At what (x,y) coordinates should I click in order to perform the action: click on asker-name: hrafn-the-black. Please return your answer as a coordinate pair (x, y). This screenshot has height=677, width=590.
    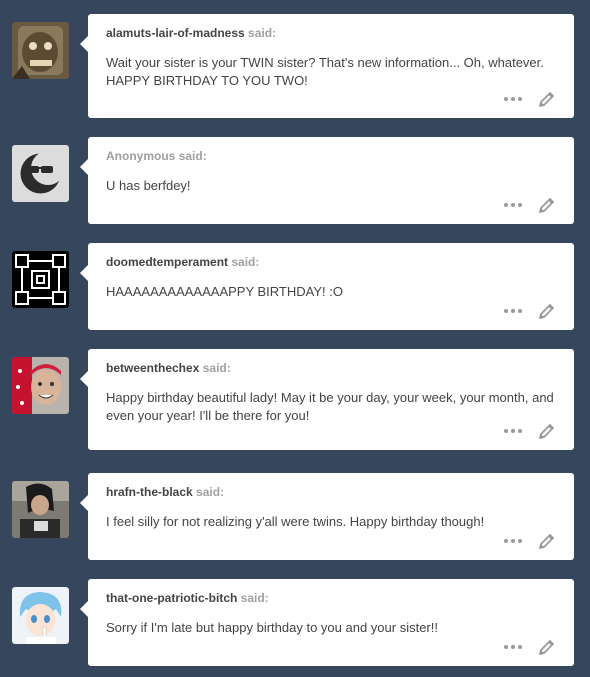
    Looking at the image, I should click on (149, 492).